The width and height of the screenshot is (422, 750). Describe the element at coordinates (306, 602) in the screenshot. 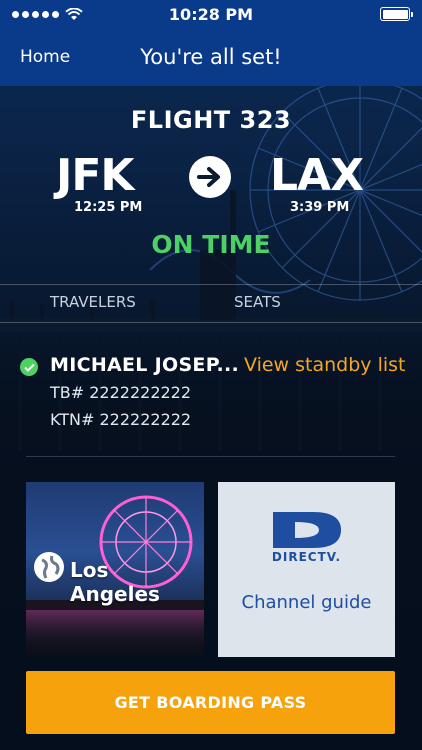

I see `channel-guide-label: Channel guide` at that location.